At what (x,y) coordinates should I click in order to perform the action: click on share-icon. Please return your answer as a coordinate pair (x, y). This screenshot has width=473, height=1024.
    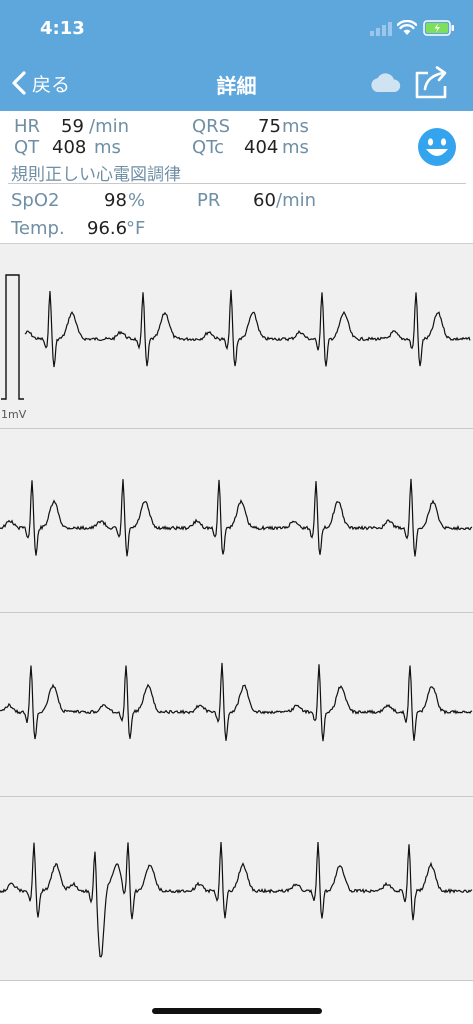
    Looking at the image, I should click on (432, 82).